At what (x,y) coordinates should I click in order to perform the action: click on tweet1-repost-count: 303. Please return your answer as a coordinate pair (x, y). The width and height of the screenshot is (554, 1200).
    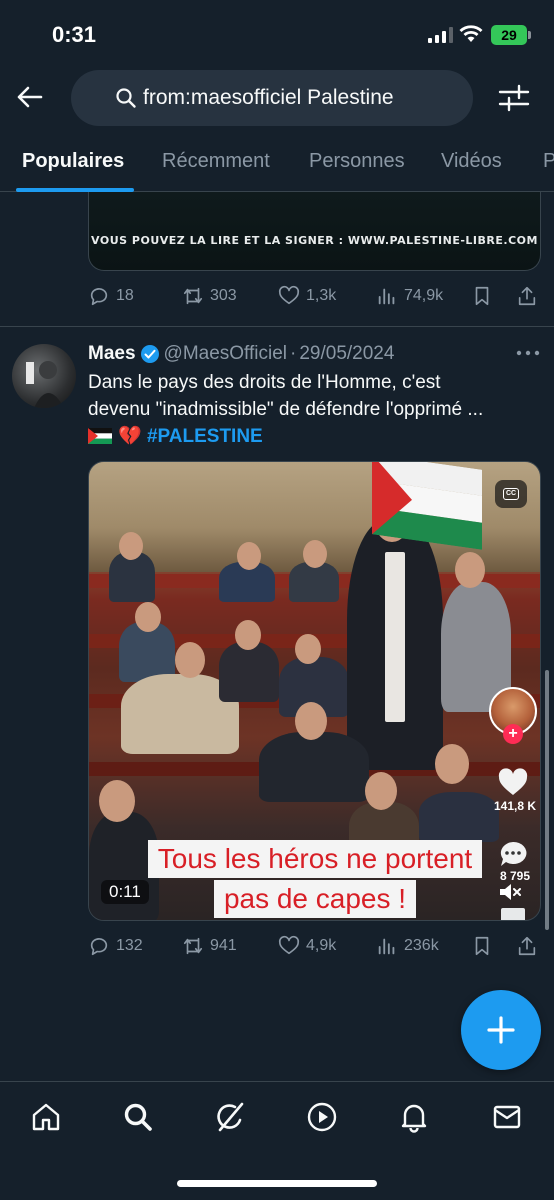
    Looking at the image, I should click on (223, 295).